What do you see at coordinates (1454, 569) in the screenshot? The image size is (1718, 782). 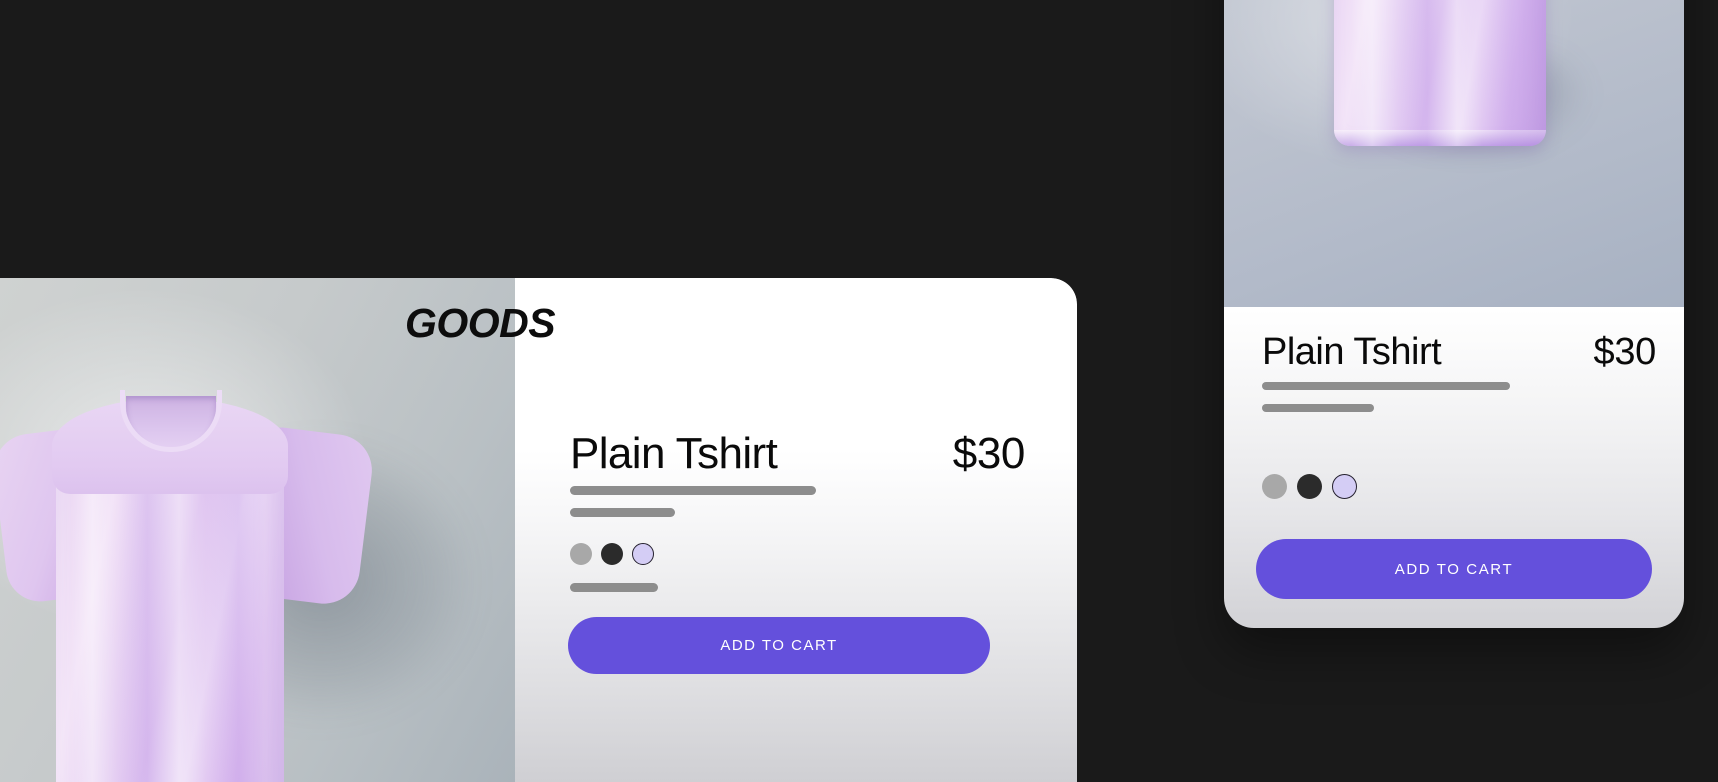 I see `side-add-to-cart-button: ADD TO CART` at bounding box center [1454, 569].